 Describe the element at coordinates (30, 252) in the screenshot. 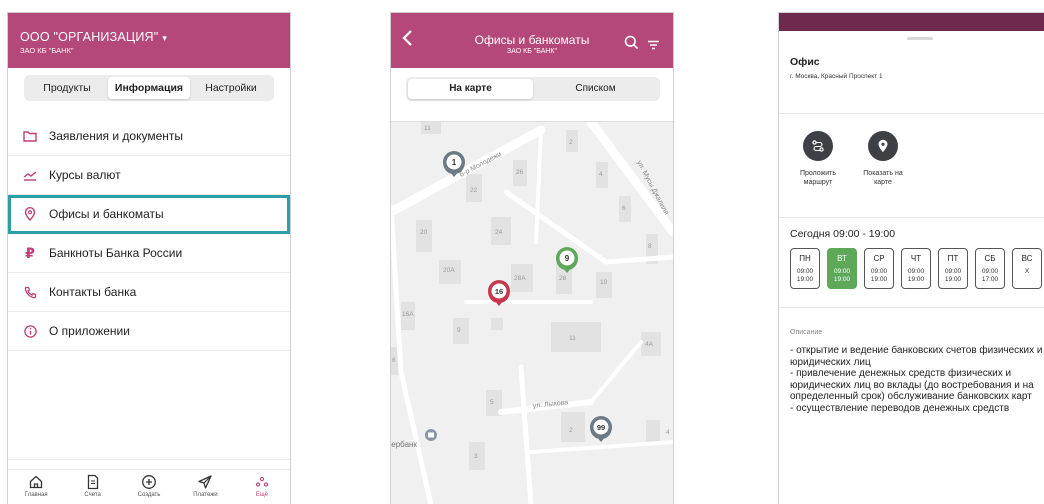

I see `ruble-icon: ₽` at that location.